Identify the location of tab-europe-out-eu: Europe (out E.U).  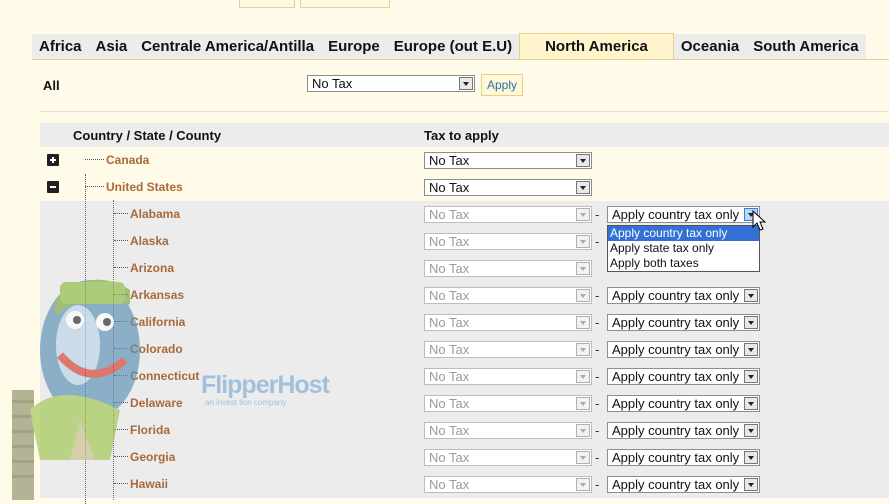
(453, 46).